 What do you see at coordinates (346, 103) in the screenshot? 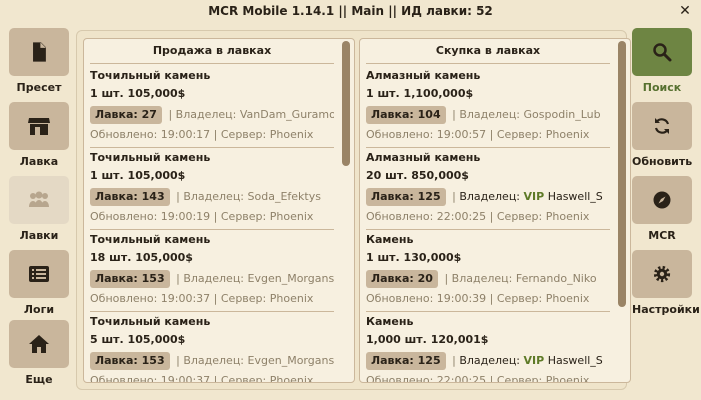
I see `sell-scrollbar` at bounding box center [346, 103].